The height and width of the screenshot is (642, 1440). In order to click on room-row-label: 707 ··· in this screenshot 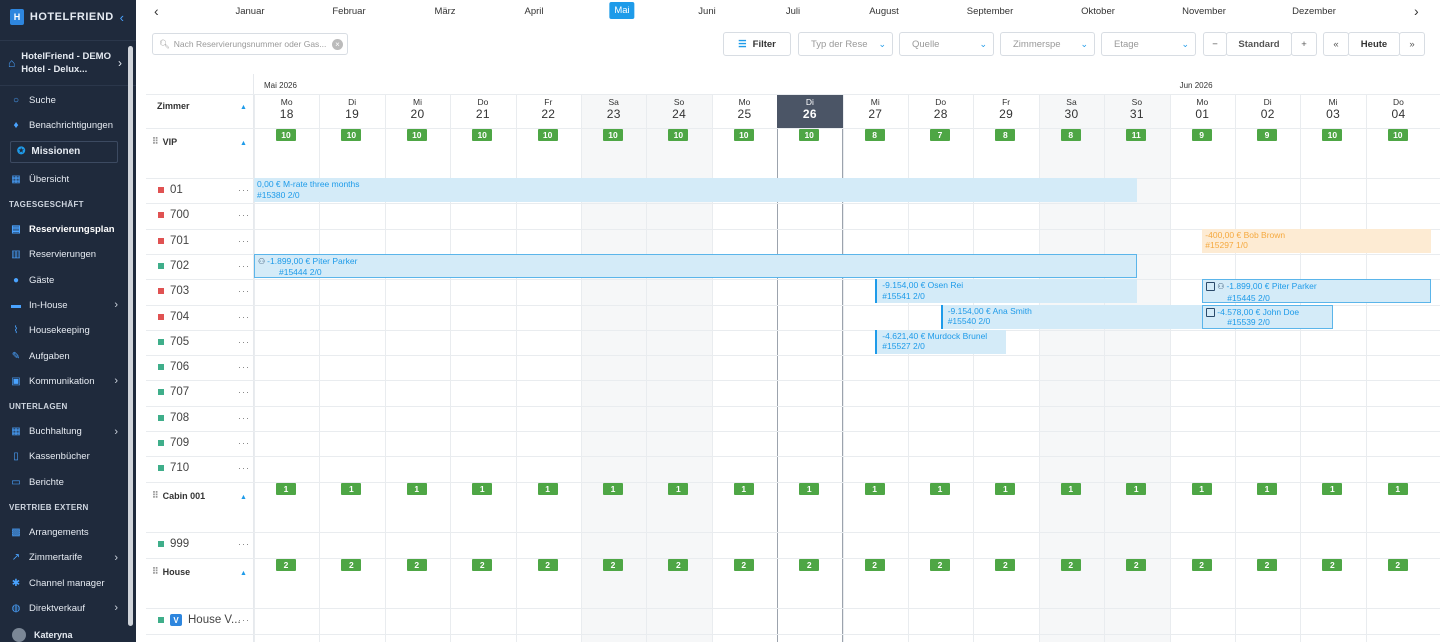, I will do `click(204, 392)`.